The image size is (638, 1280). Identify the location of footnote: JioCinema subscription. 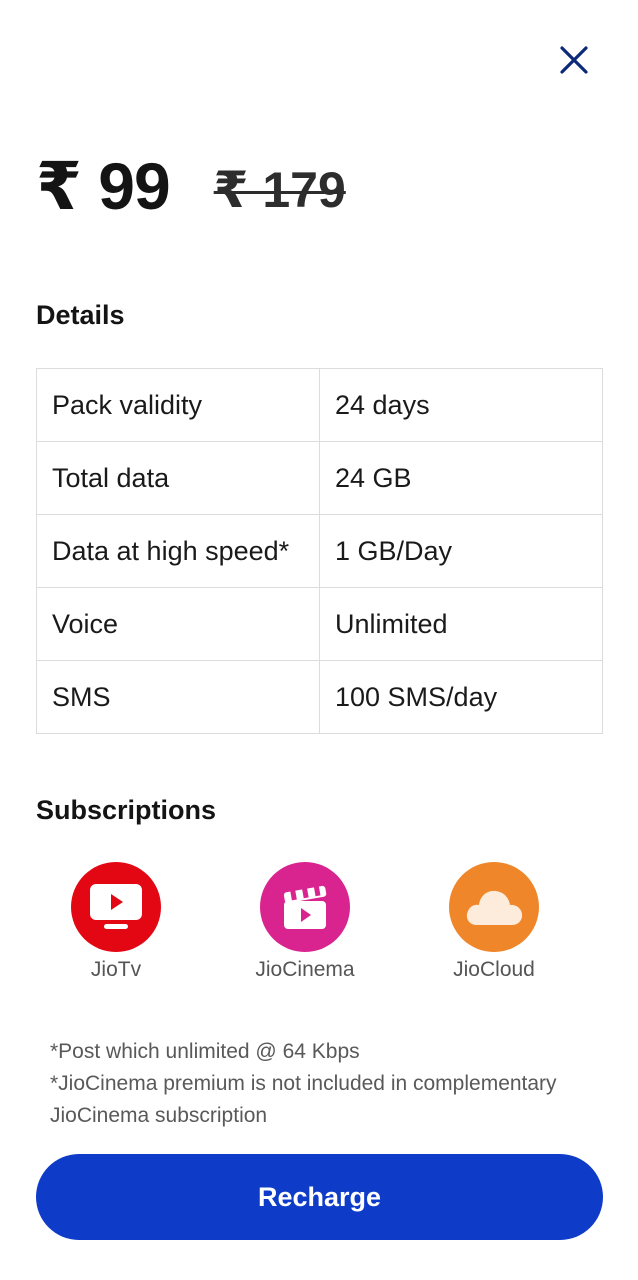
(159, 1115).